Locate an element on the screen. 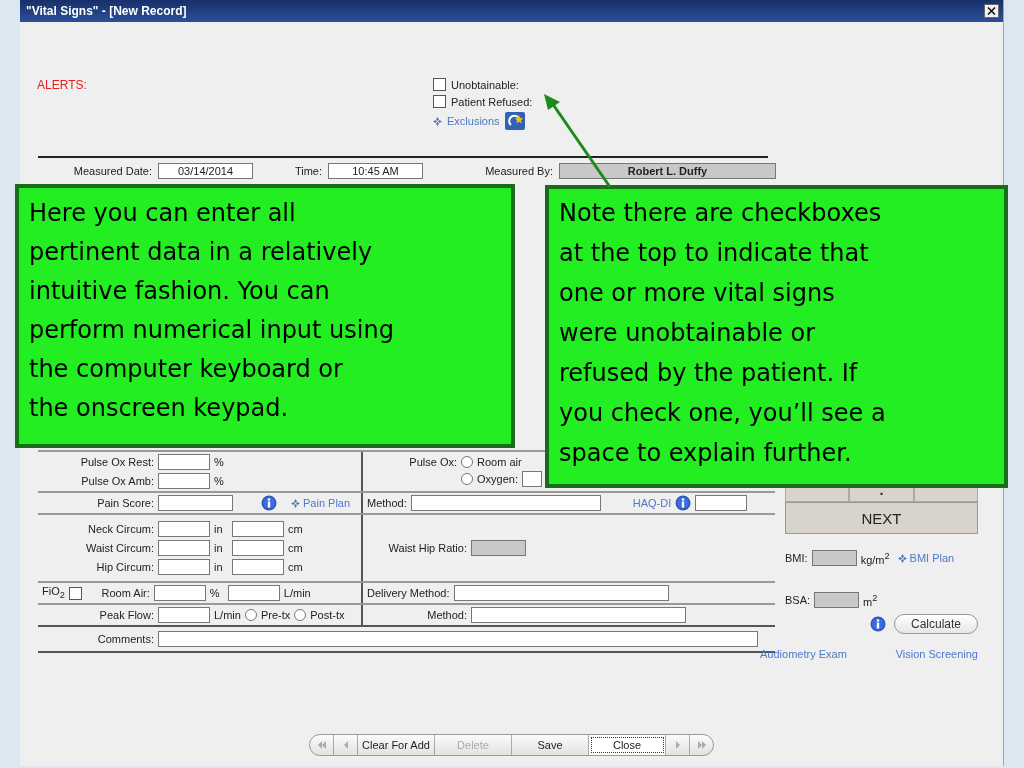  fio2-label: FiO$_{2}$ is located at coordinates (53, 593).